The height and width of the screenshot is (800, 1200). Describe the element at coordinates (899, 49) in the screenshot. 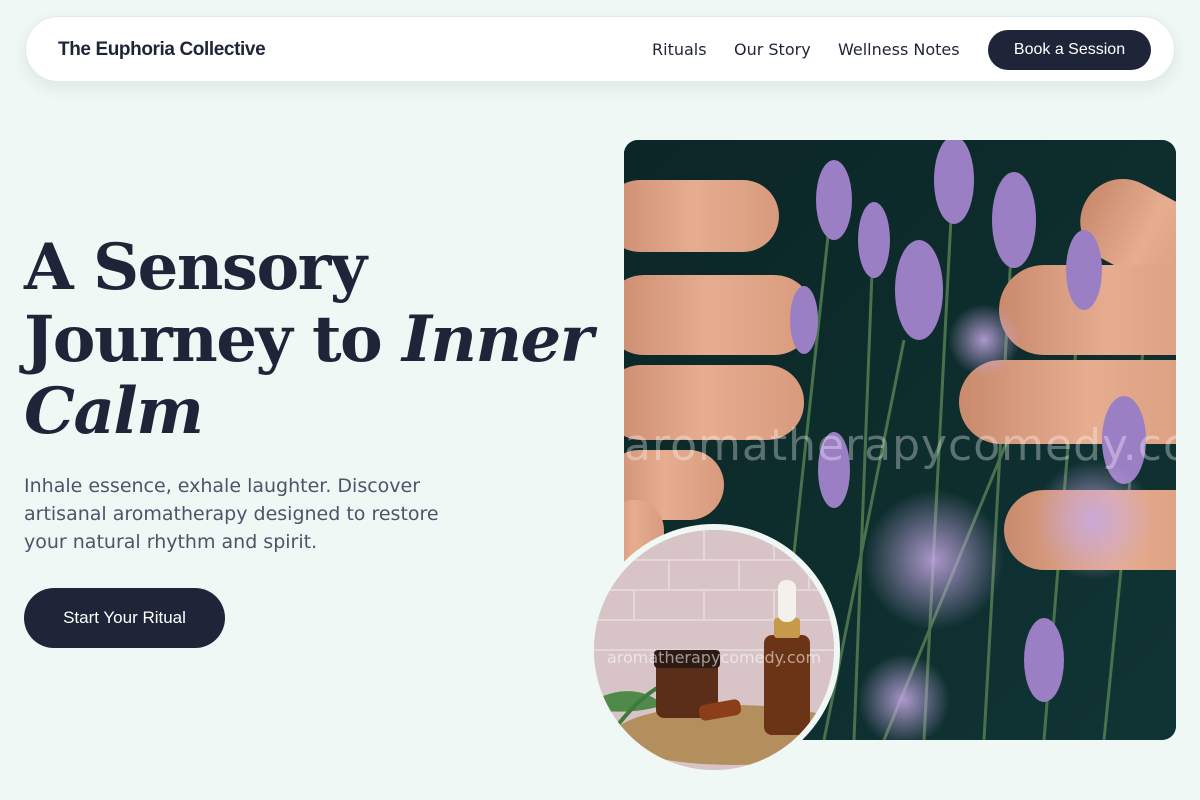

I see `nav-link-wellness-notes: Wellness Notes` at that location.